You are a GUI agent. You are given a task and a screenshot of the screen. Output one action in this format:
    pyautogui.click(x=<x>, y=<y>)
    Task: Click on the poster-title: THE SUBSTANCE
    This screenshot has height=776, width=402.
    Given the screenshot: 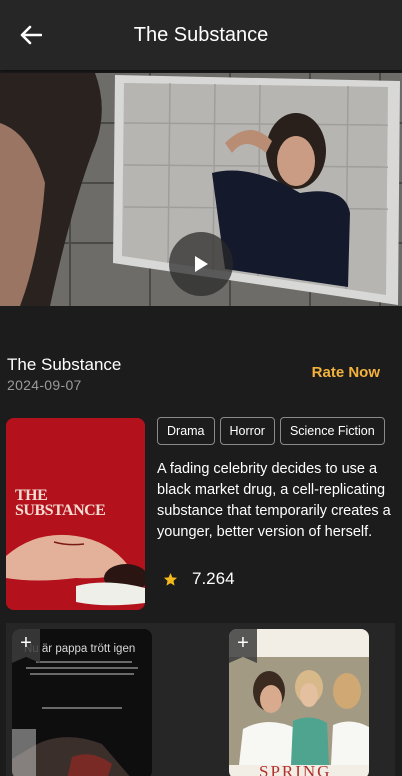 What is the action you would take?
    pyautogui.click(x=60, y=503)
    